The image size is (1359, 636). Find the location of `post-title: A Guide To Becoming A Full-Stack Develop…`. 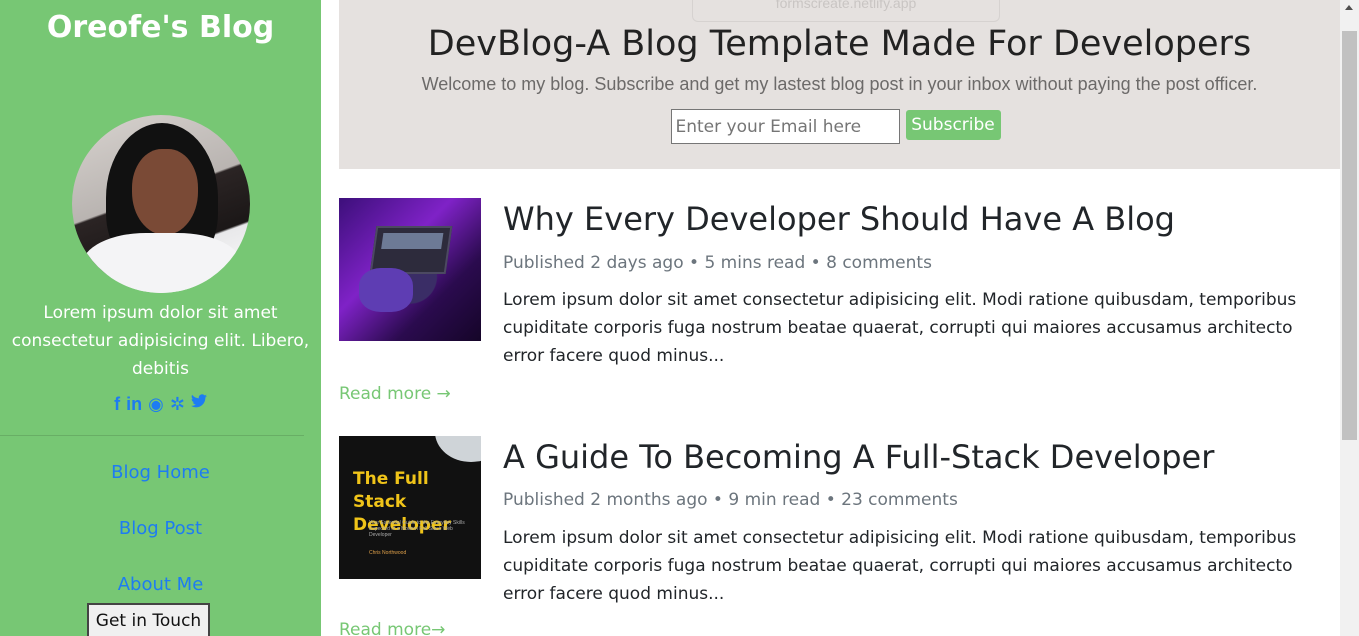

post-title: A Guide To Becoming A Full-Stack Develop… is located at coordinates (858, 457).